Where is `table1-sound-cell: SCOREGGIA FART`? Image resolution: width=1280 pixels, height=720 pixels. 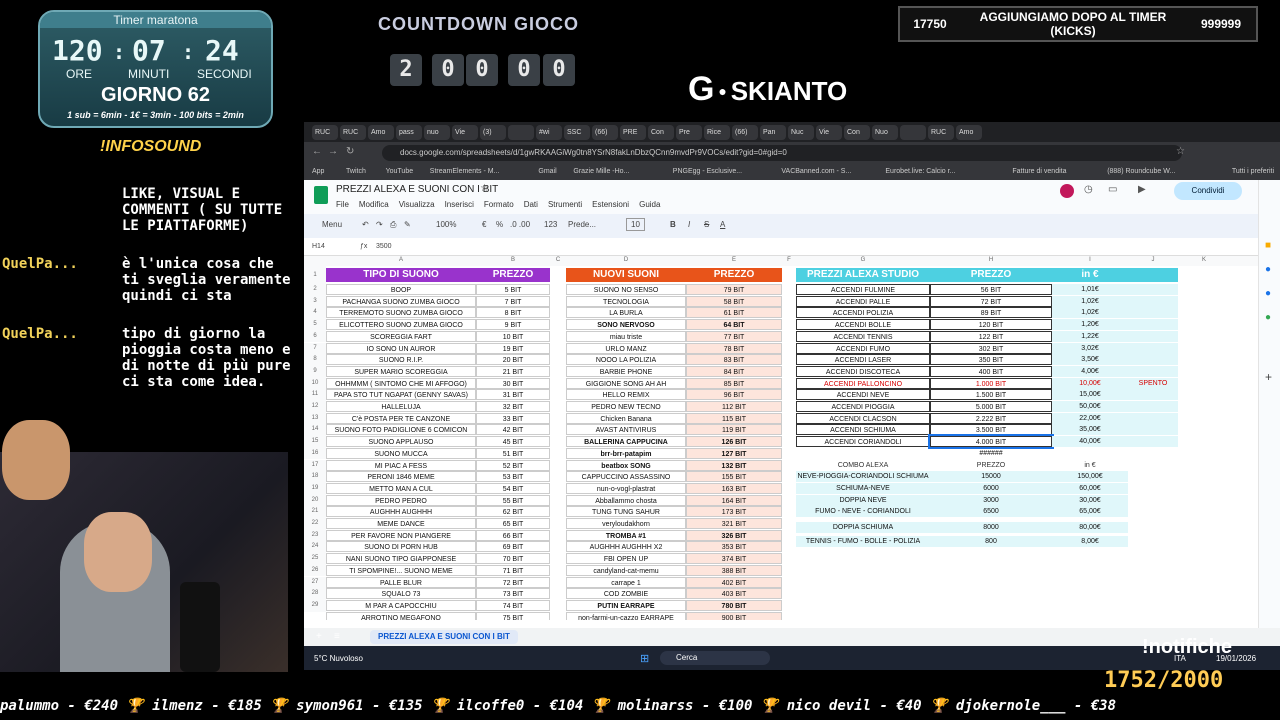 table1-sound-cell: SCOREGGIA FART is located at coordinates (401, 336).